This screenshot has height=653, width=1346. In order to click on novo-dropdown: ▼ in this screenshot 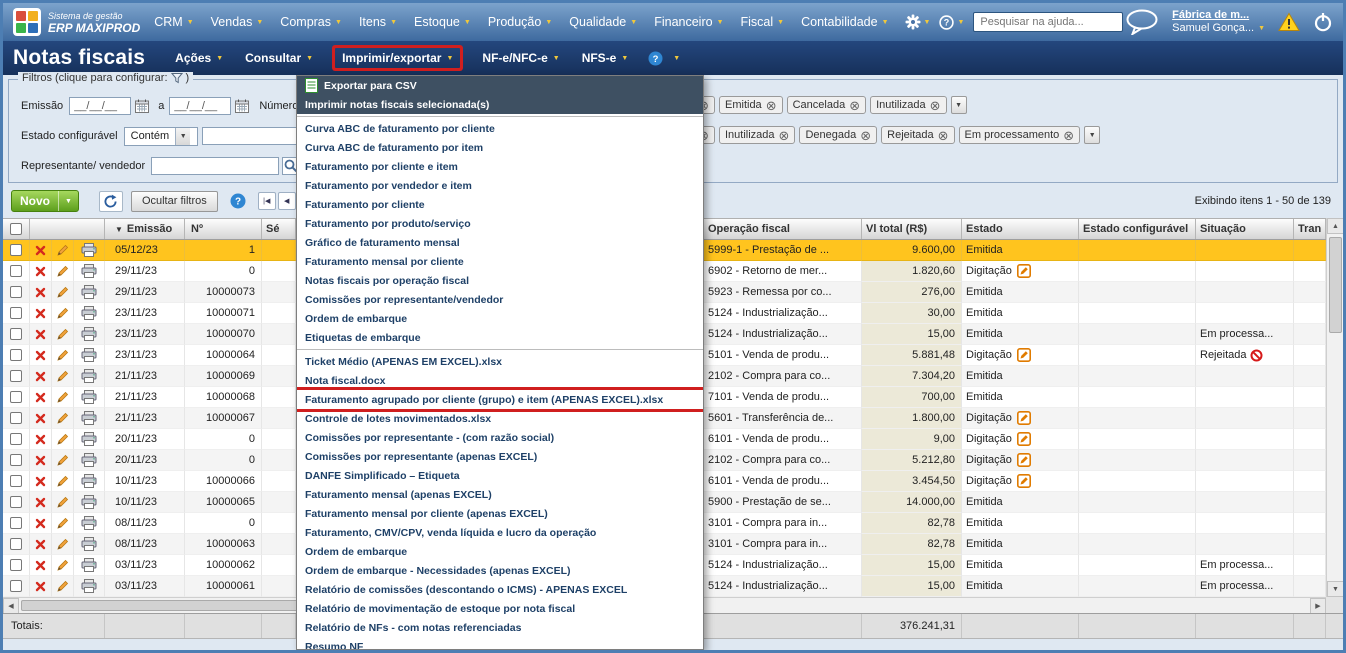, I will do `click(68, 201)`.